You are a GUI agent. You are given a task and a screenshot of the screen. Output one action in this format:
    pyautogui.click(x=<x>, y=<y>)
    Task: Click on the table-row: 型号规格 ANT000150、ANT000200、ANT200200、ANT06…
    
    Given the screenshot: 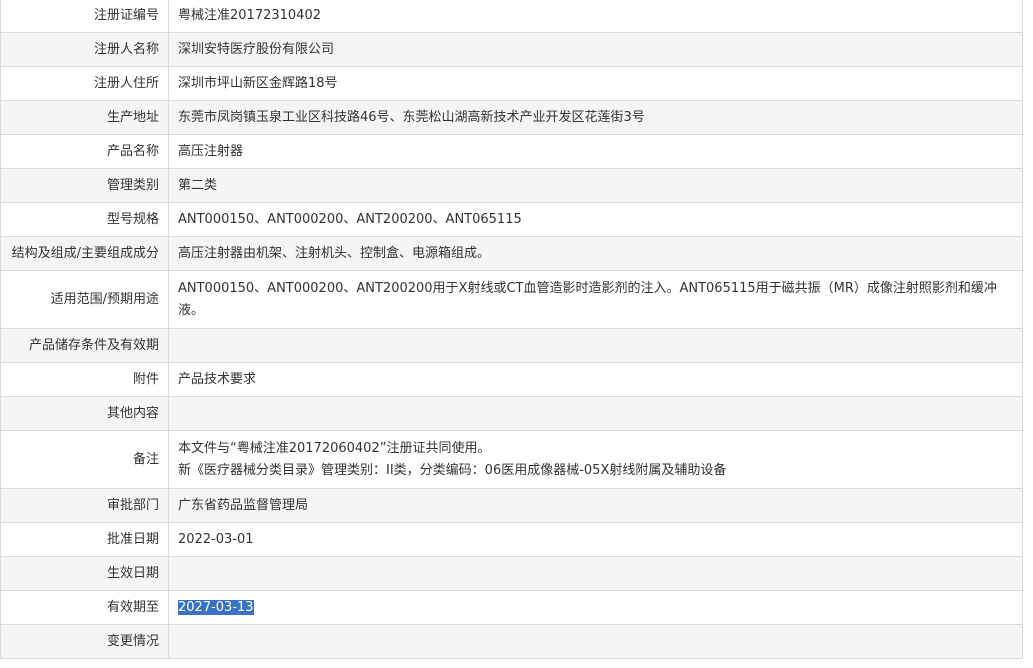 What is the action you would take?
    pyautogui.click(x=511, y=219)
    